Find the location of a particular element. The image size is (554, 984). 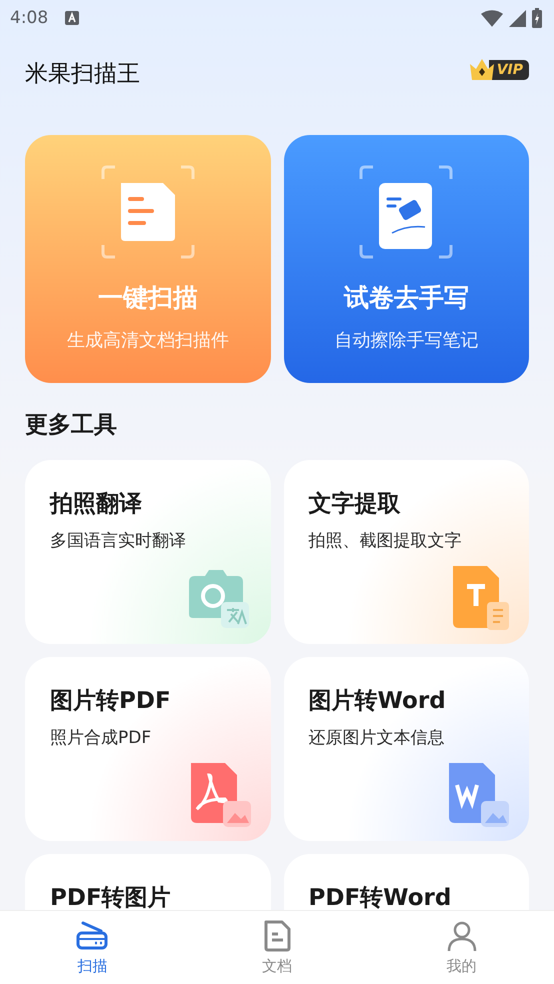

tool-subtitle: 照片合成PDF is located at coordinates (101, 738).